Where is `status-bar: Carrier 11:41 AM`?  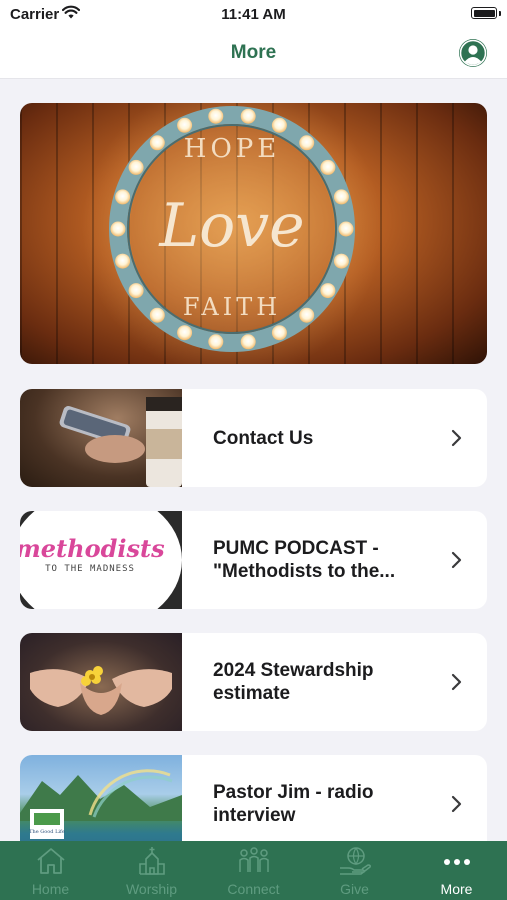 status-bar: Carrier 11:41 AM is located at coordinates (253, 15).